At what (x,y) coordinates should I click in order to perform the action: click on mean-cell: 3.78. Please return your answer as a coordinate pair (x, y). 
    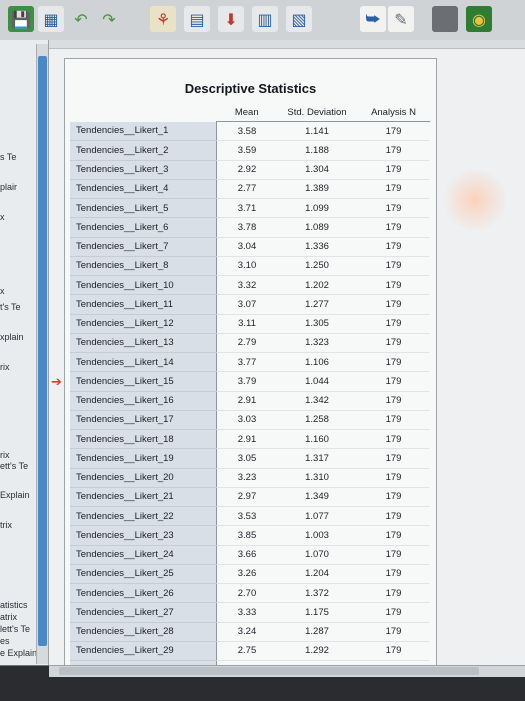
    Looking at the image, I should click on (246, 227).